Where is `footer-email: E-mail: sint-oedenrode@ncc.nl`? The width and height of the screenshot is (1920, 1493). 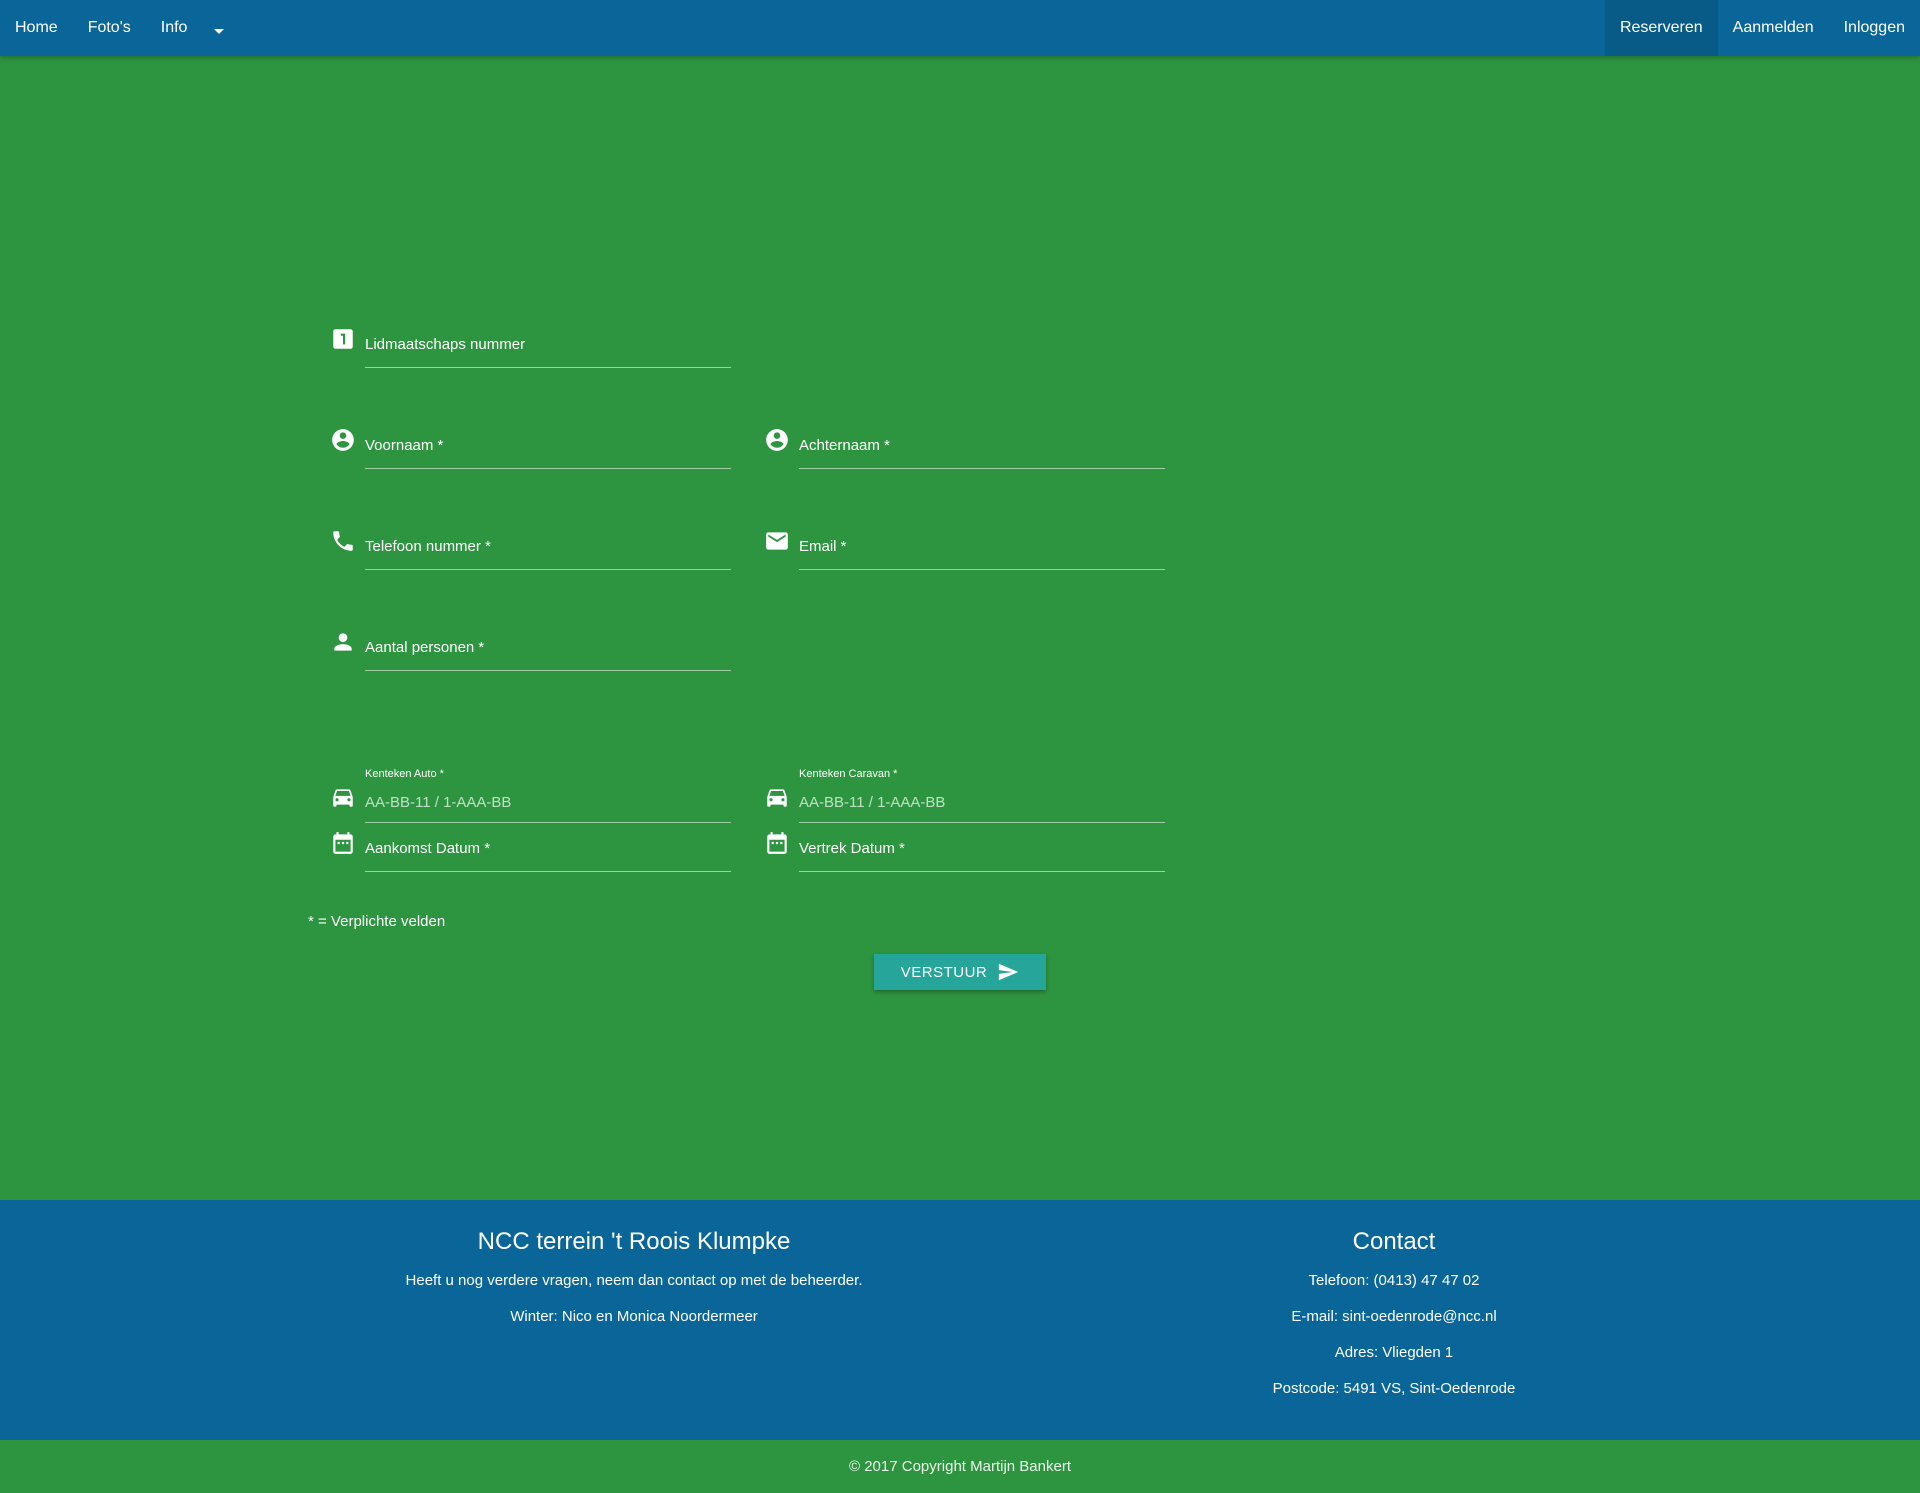
footer-email: E-mail: sint-oedenrode@ncc.nl is located at coordinates (1394, 1316).